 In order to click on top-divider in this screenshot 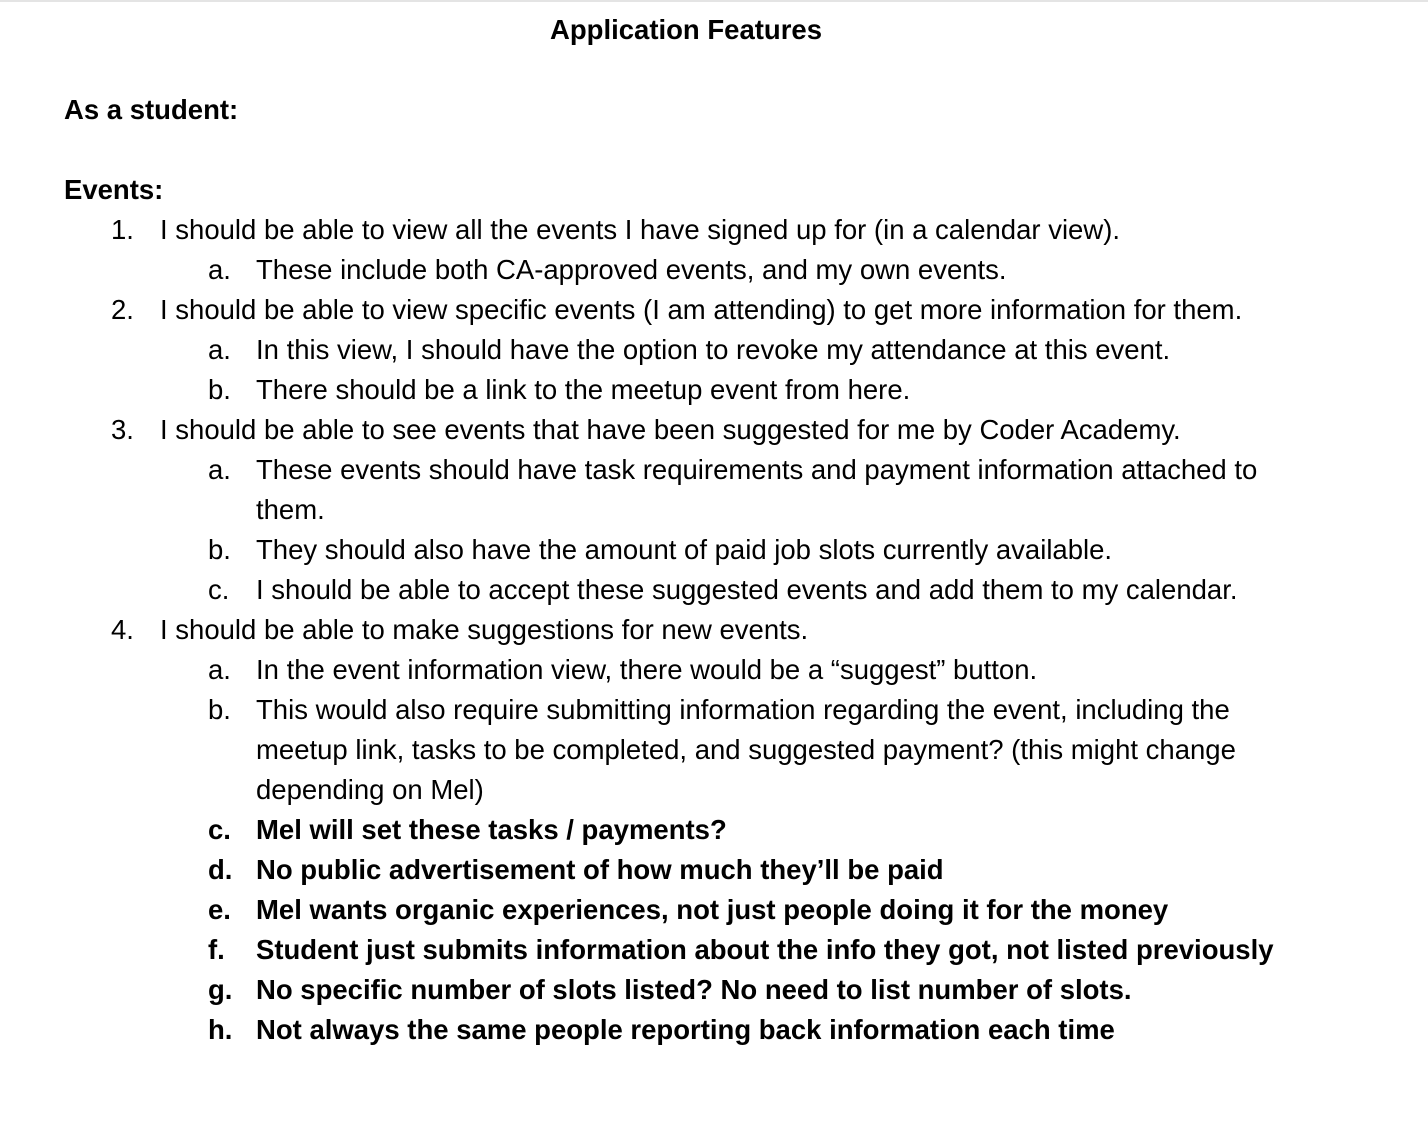, I will do `click(714, 1)`.